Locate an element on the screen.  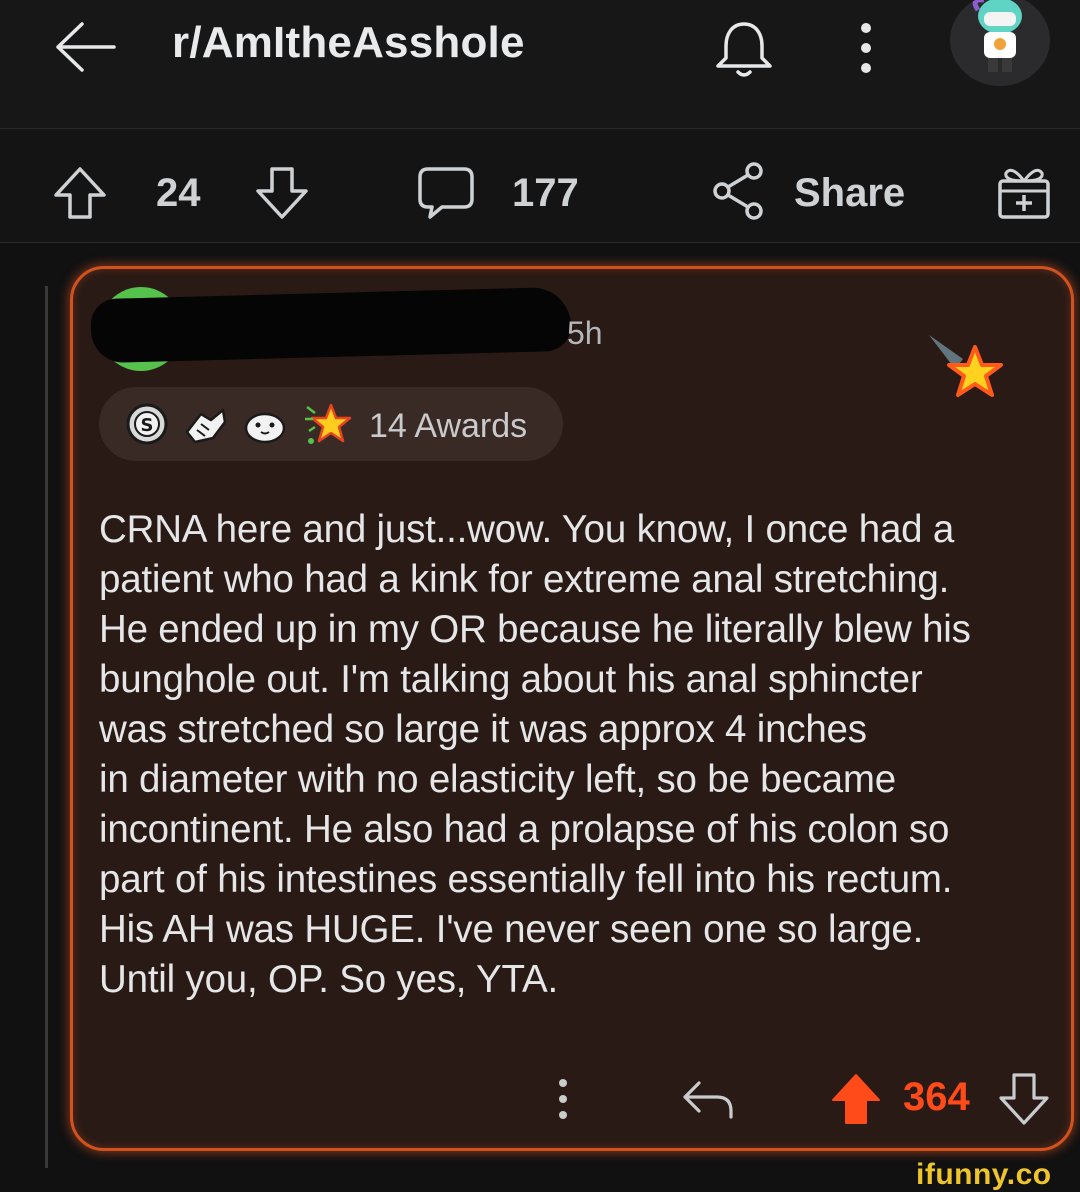
top-bar: r/AmItheAsshole is located at coordinates (540, 64).